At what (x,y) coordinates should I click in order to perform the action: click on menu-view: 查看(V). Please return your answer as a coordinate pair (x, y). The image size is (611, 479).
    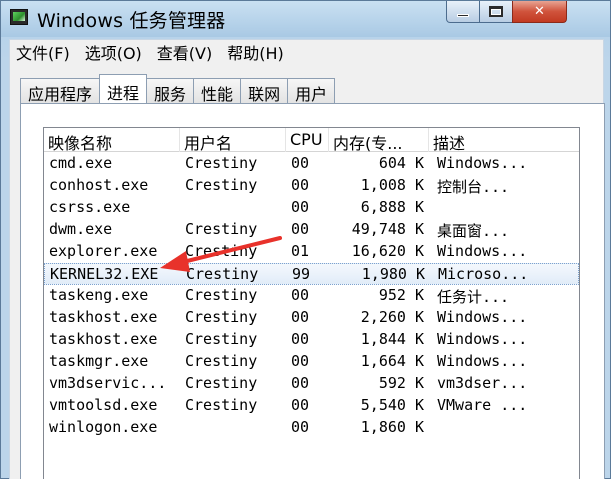
    Looking at the image, I should click on (184, 52).